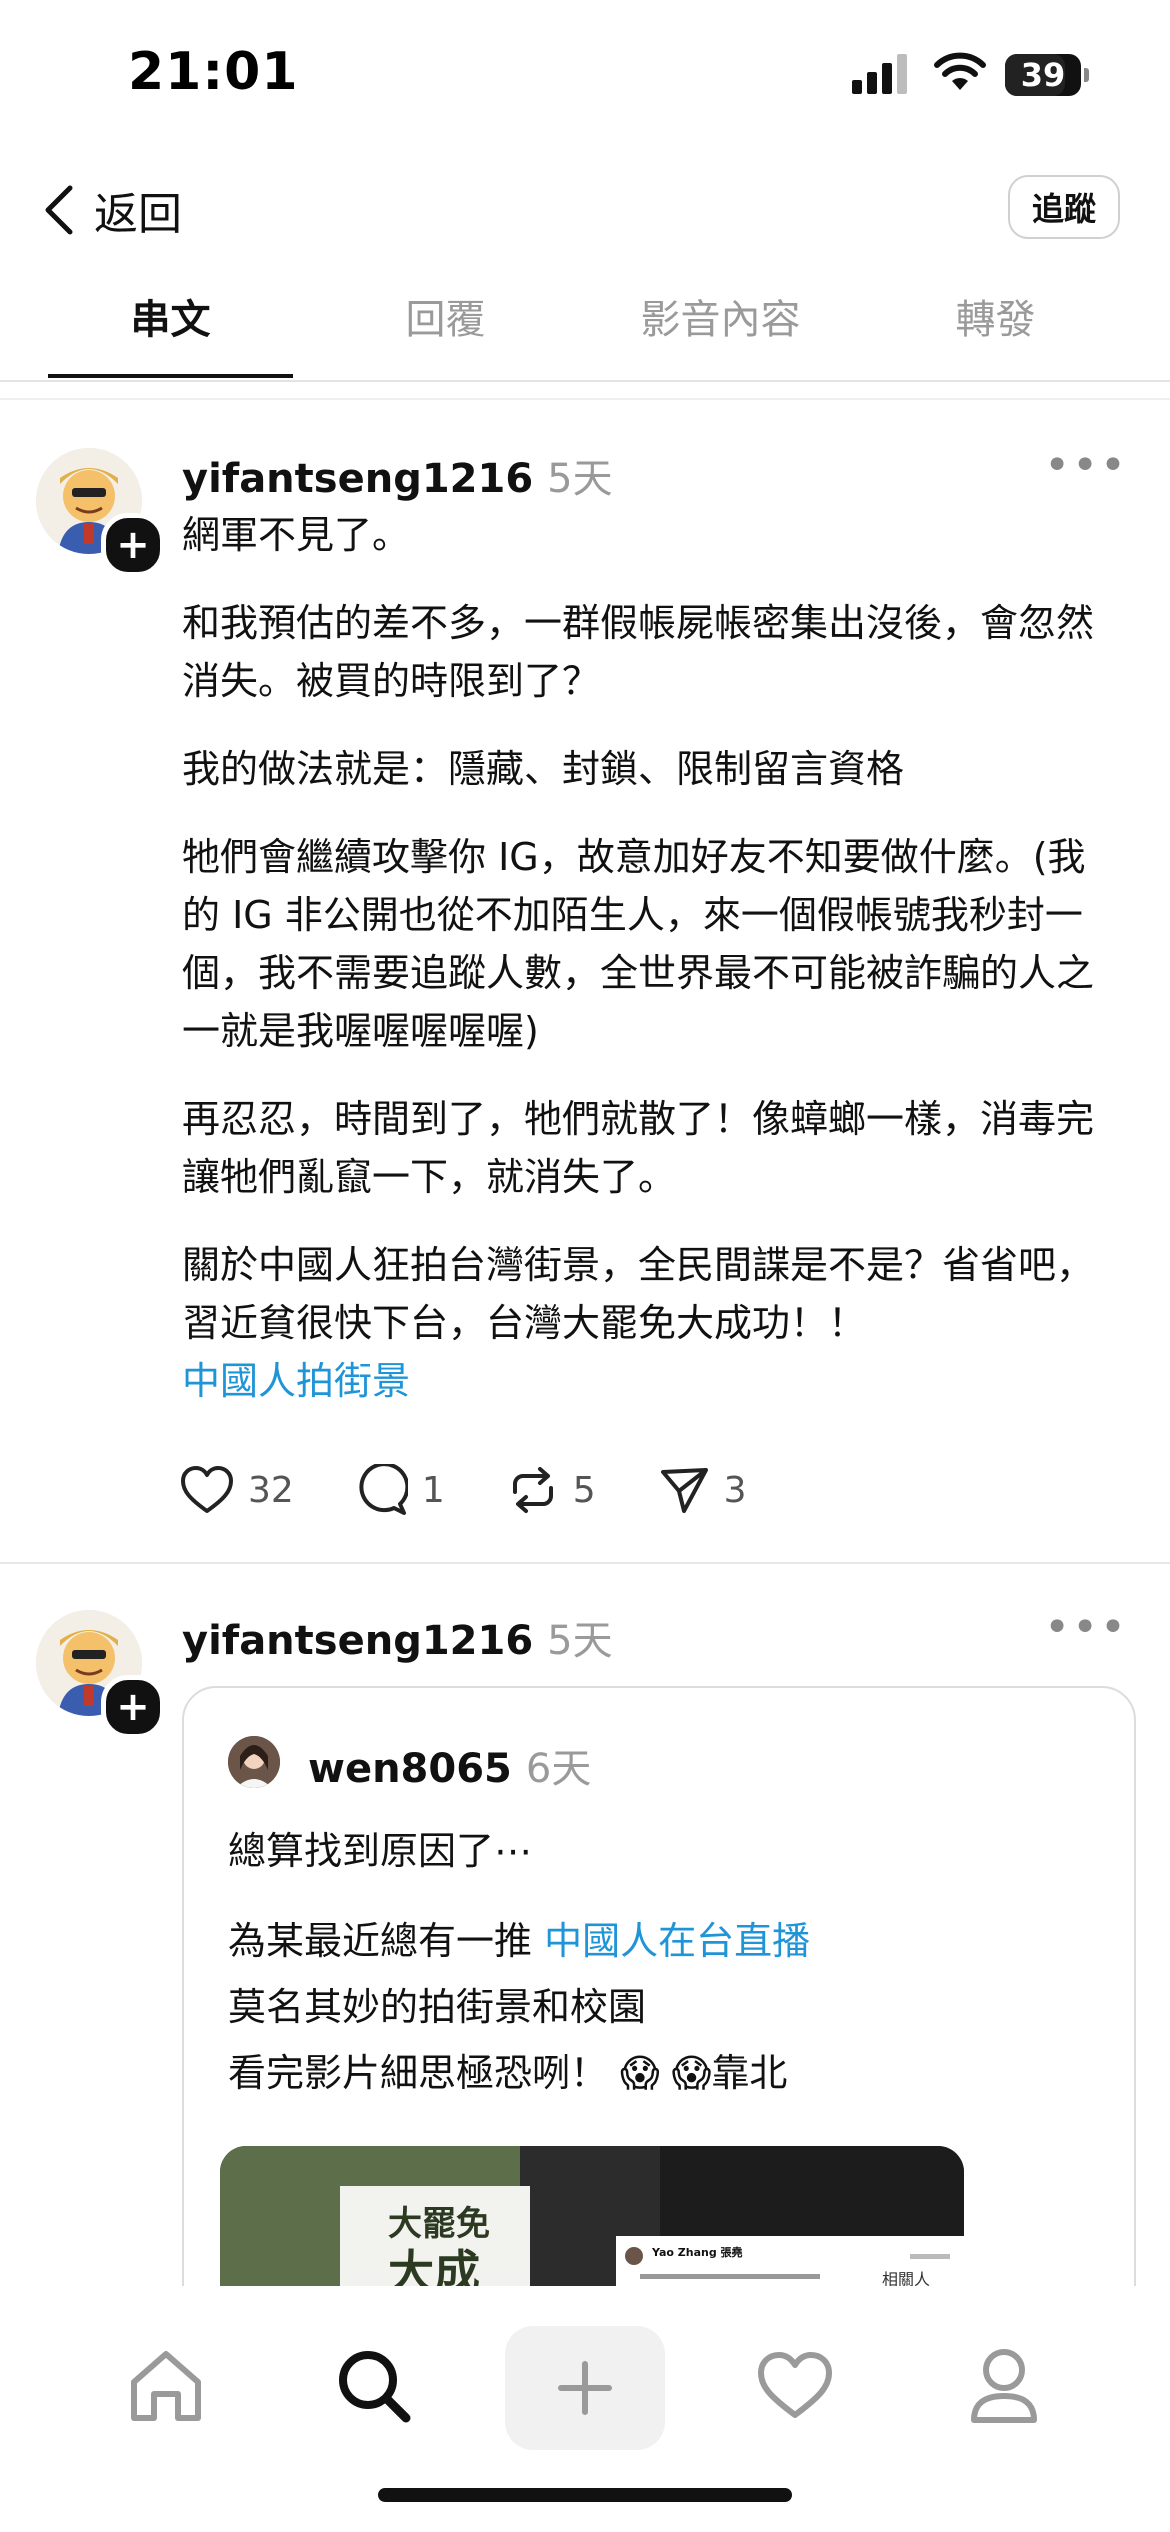 The height and width of the screenshot is (2532, 1170). I want to click on quoted-line: 為某最近總有一推 中國人在台直播, so click(519, 1941).